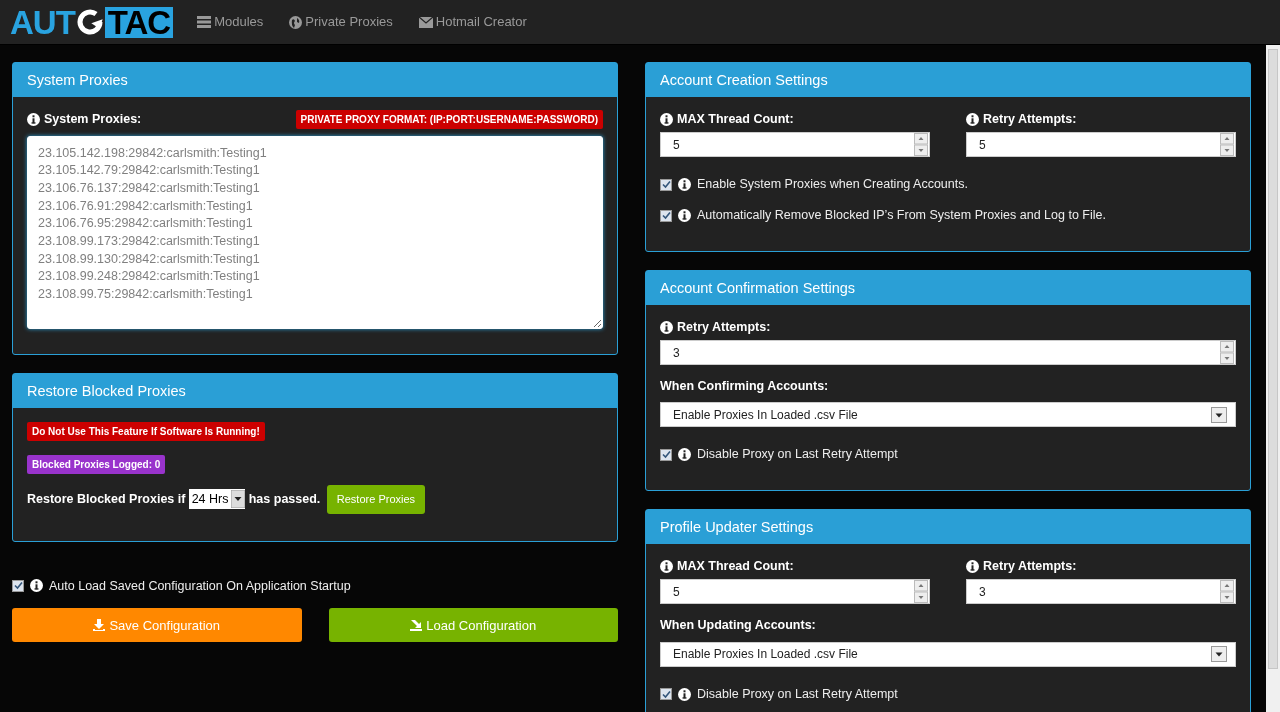  I want to click on restore-label: has passed., so click(284, 499).